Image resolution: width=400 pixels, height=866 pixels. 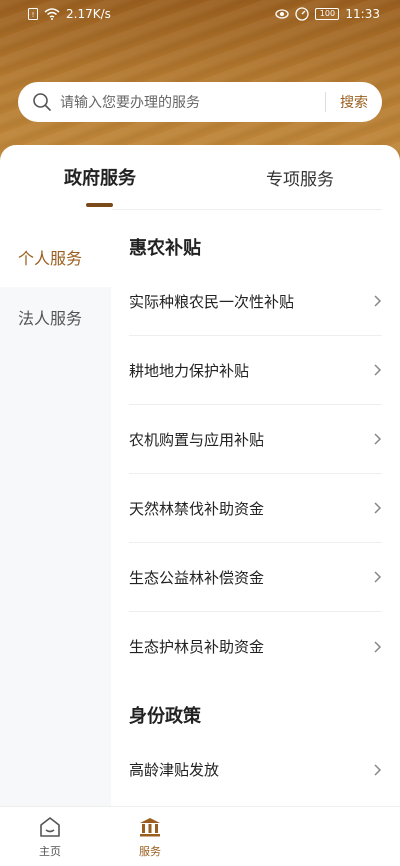 What do you see at coordinates (354, 102) in the screenshot?
I see `search-button: 搜索` at bounding box center [354, 102].